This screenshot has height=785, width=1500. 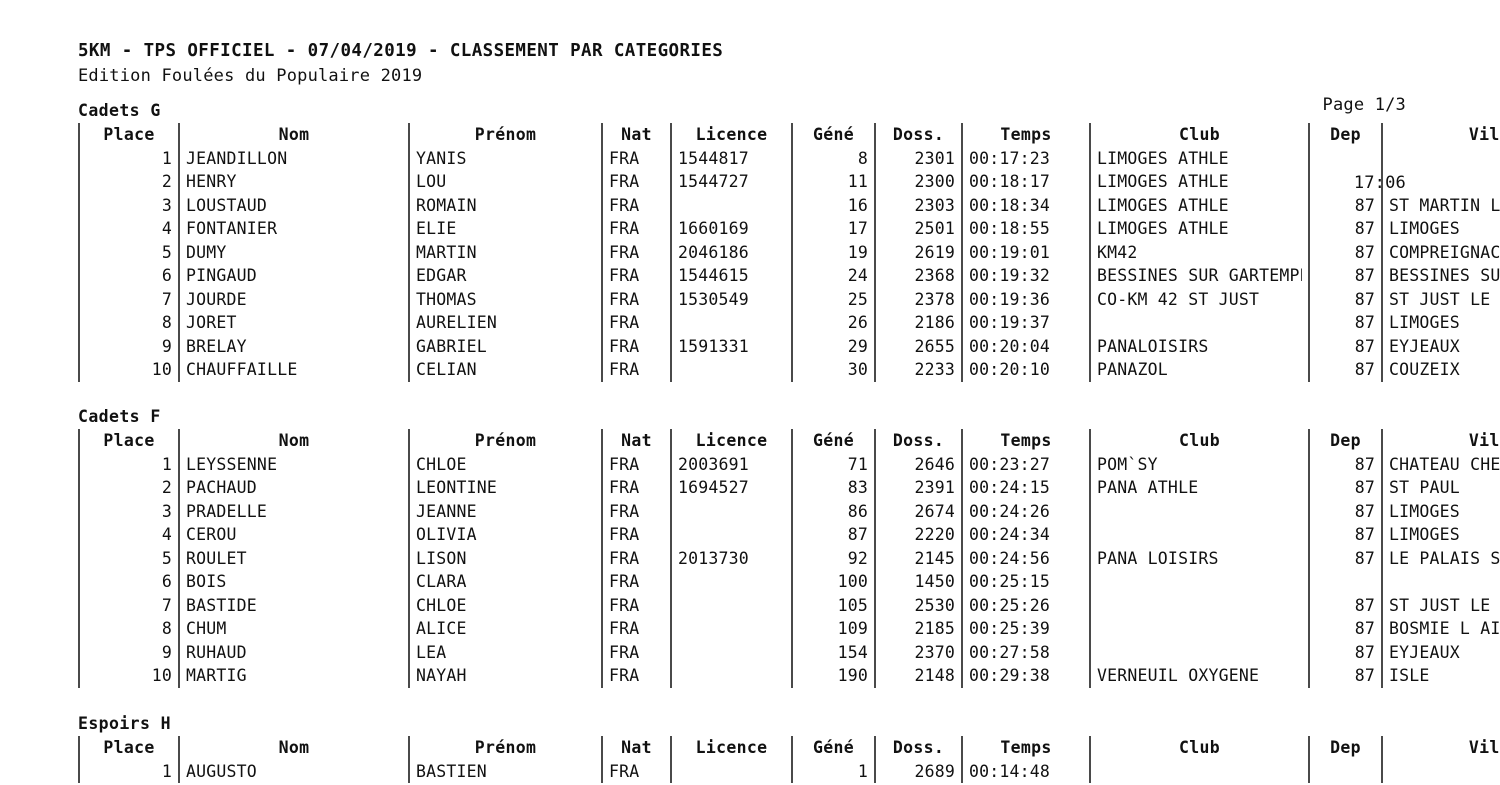 I want to click on cell-licence: 2046186, so click(x=731, y=252).